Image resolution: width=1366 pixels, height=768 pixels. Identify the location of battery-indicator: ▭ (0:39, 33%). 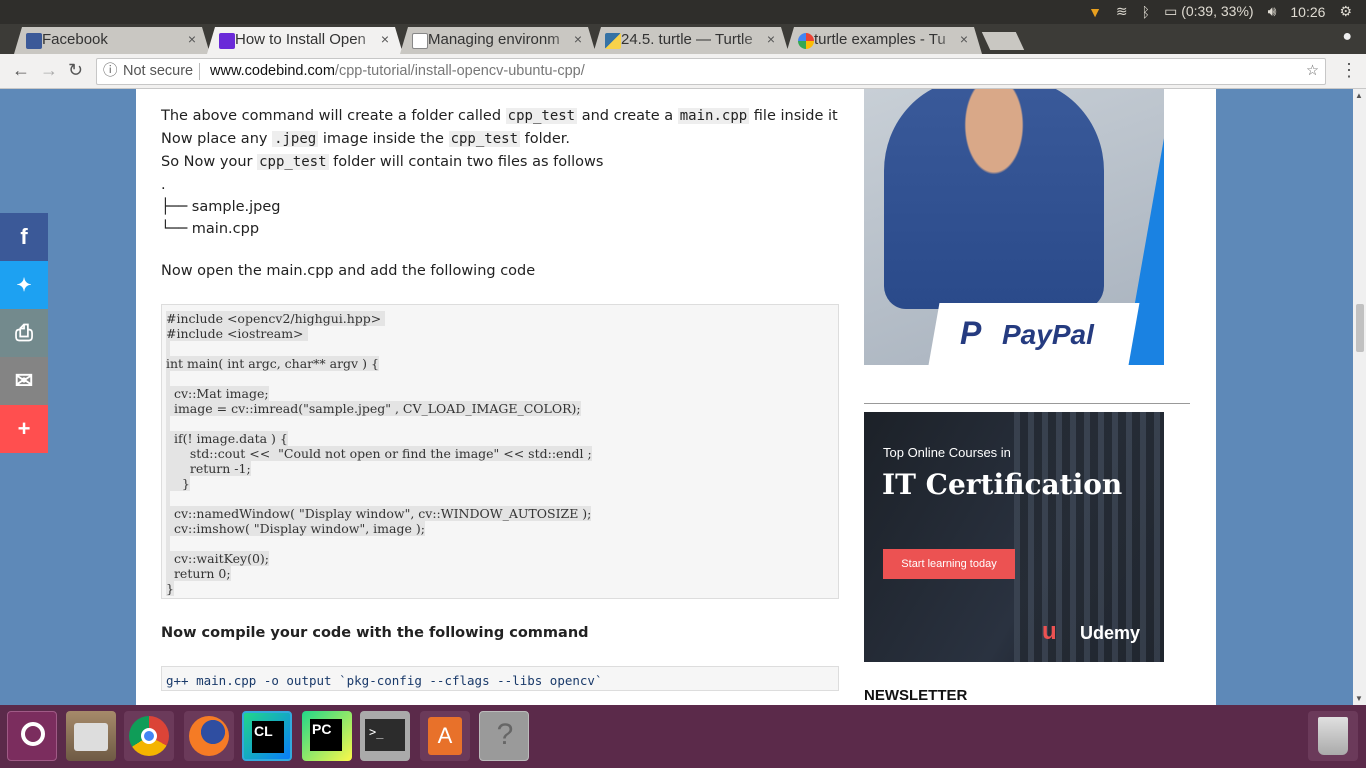
(1209, 11).